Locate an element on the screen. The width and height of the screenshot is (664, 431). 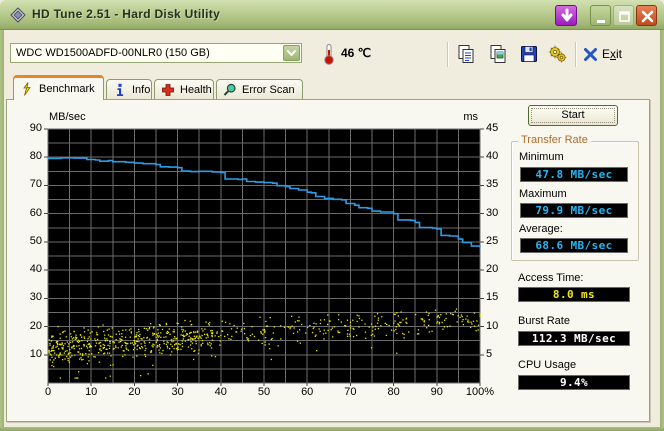
copy-screenshot-icon is located at coordinates (498, 54).